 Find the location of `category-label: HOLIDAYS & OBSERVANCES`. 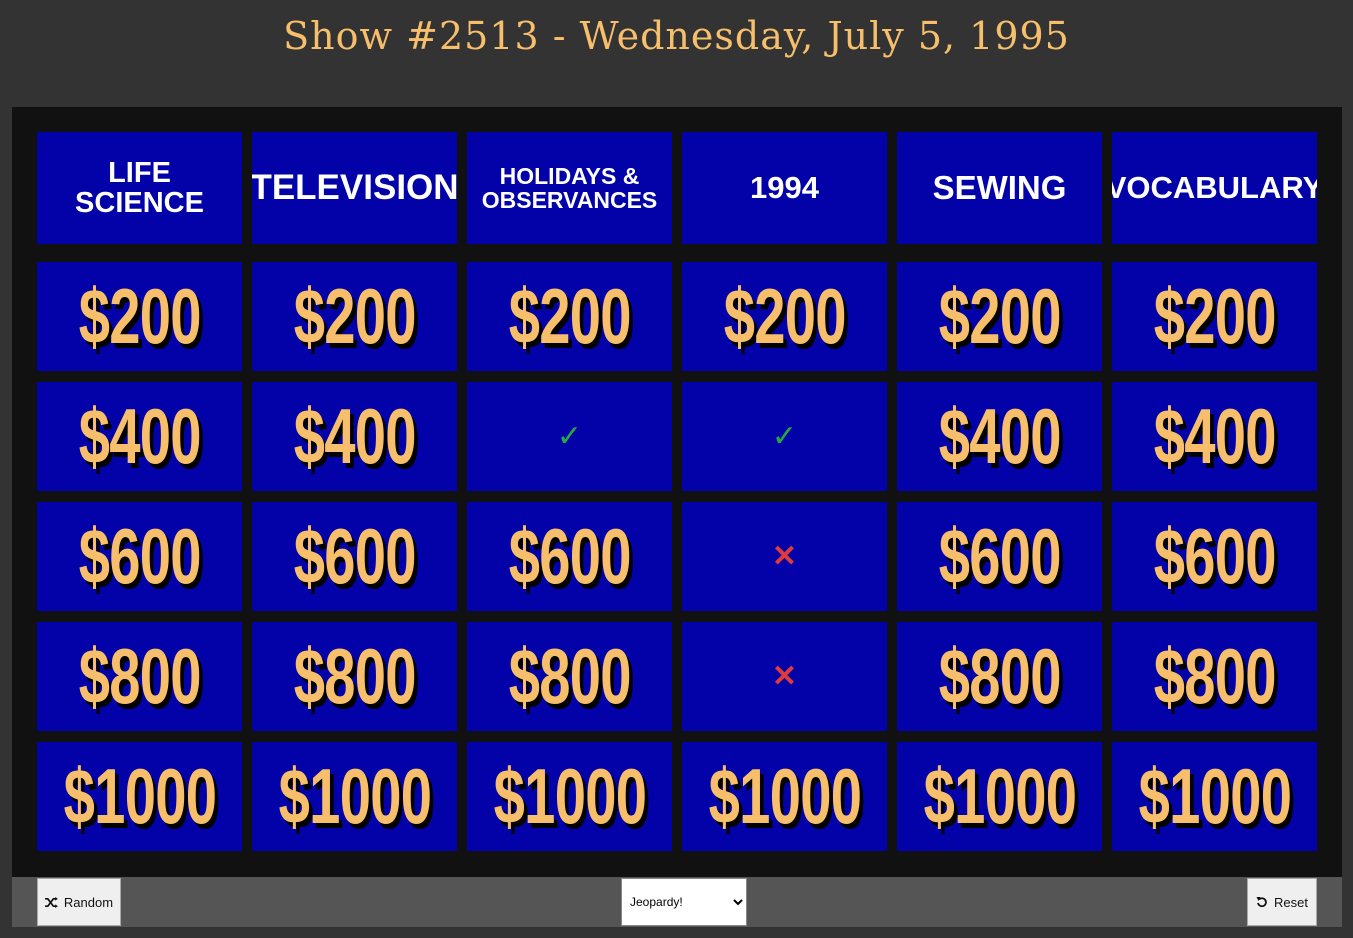

category-label: HOLIDAYS & OBSERVANCES is located at coordinates (569, 187).